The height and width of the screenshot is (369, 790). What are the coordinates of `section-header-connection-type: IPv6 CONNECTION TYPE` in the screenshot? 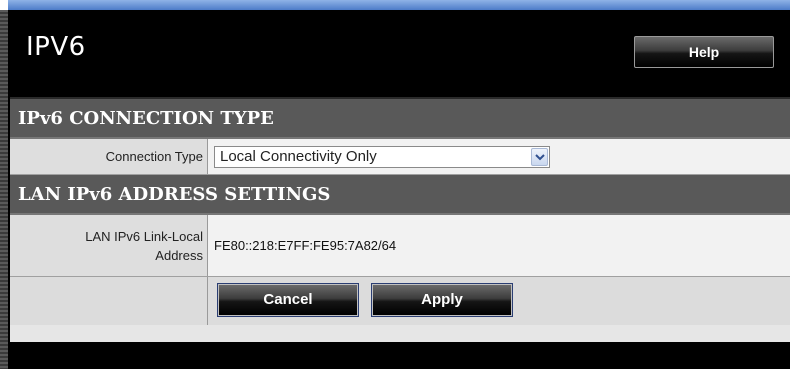 It's located at (400, 119).